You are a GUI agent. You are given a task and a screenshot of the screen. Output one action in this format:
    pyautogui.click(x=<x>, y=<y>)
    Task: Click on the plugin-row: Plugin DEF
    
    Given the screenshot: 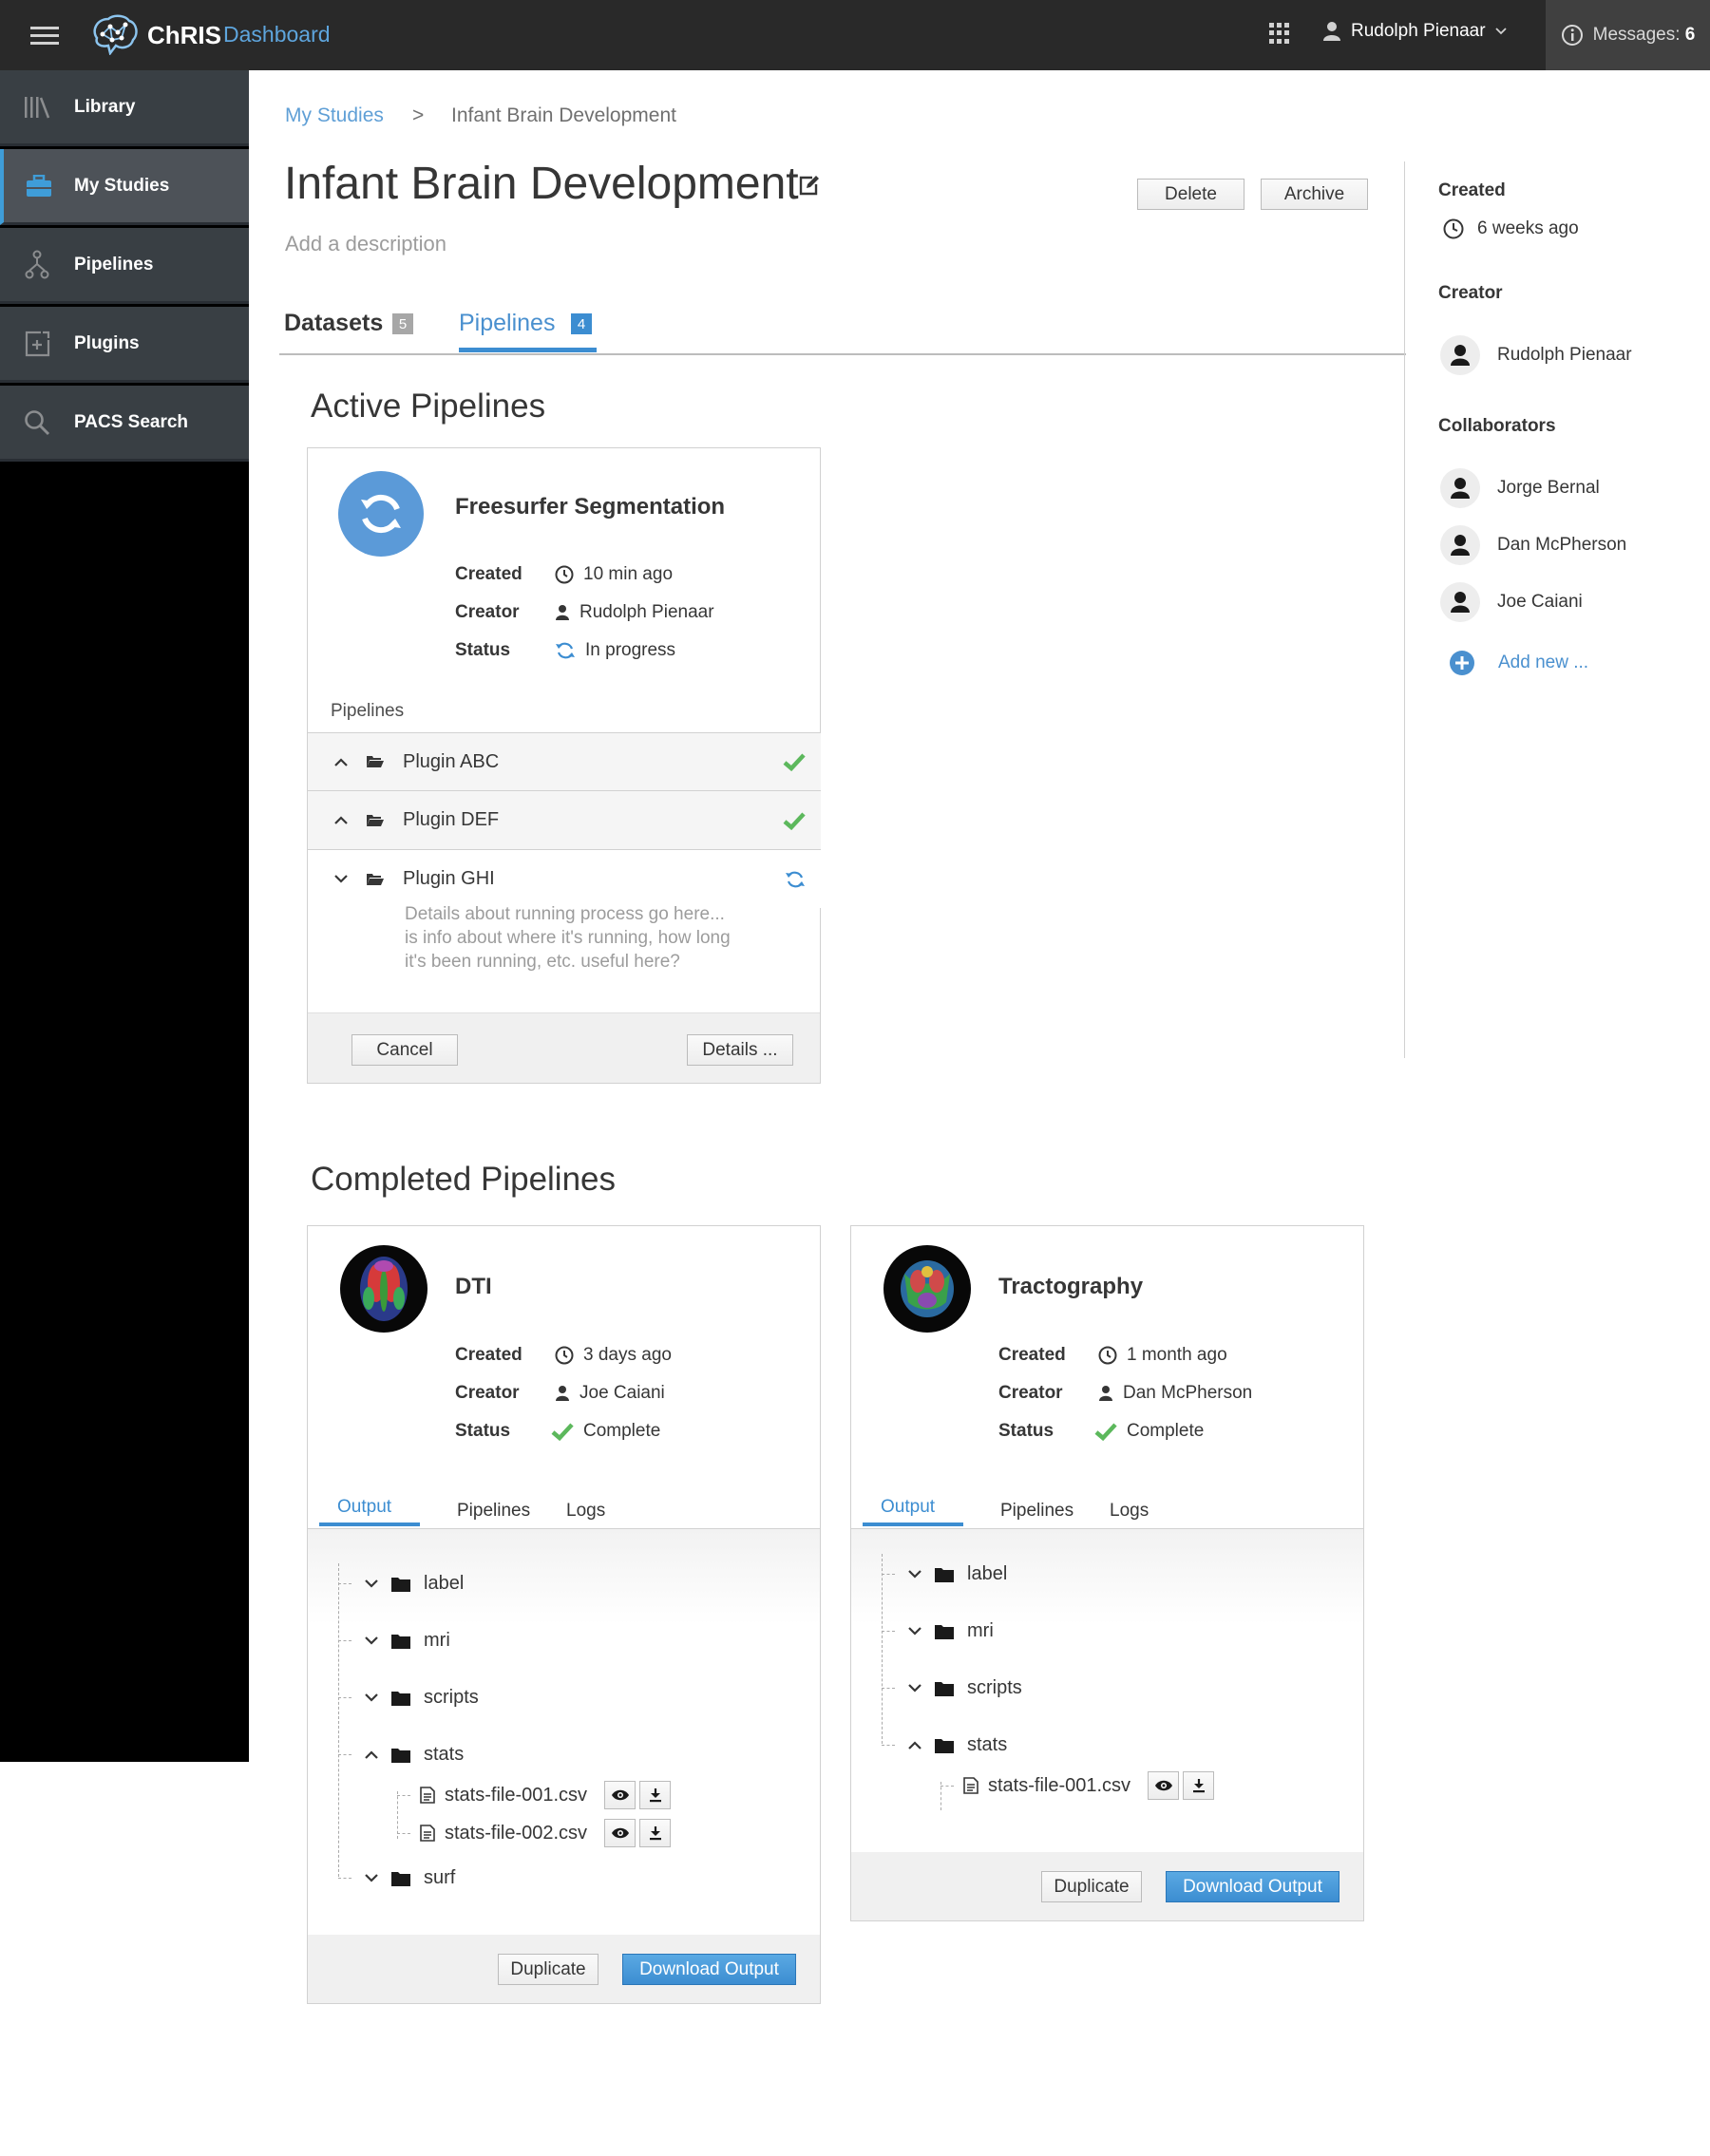 What is the action you would take?
    pyautogui.click(x=564, y=820)
    